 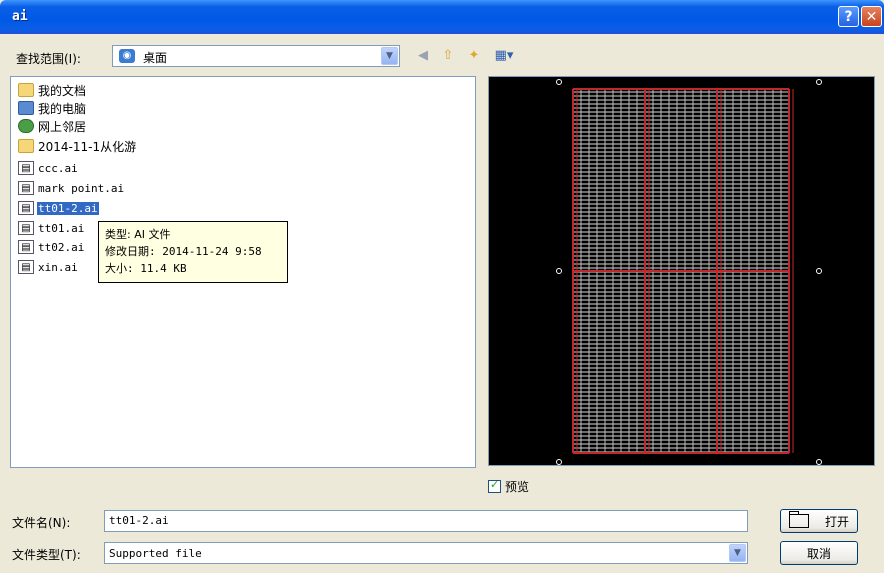 What do you see at coordinates (504, 56) in the screenshot?
I see `view-menu-icon: ▦▾` at bounding box center [504, 56].